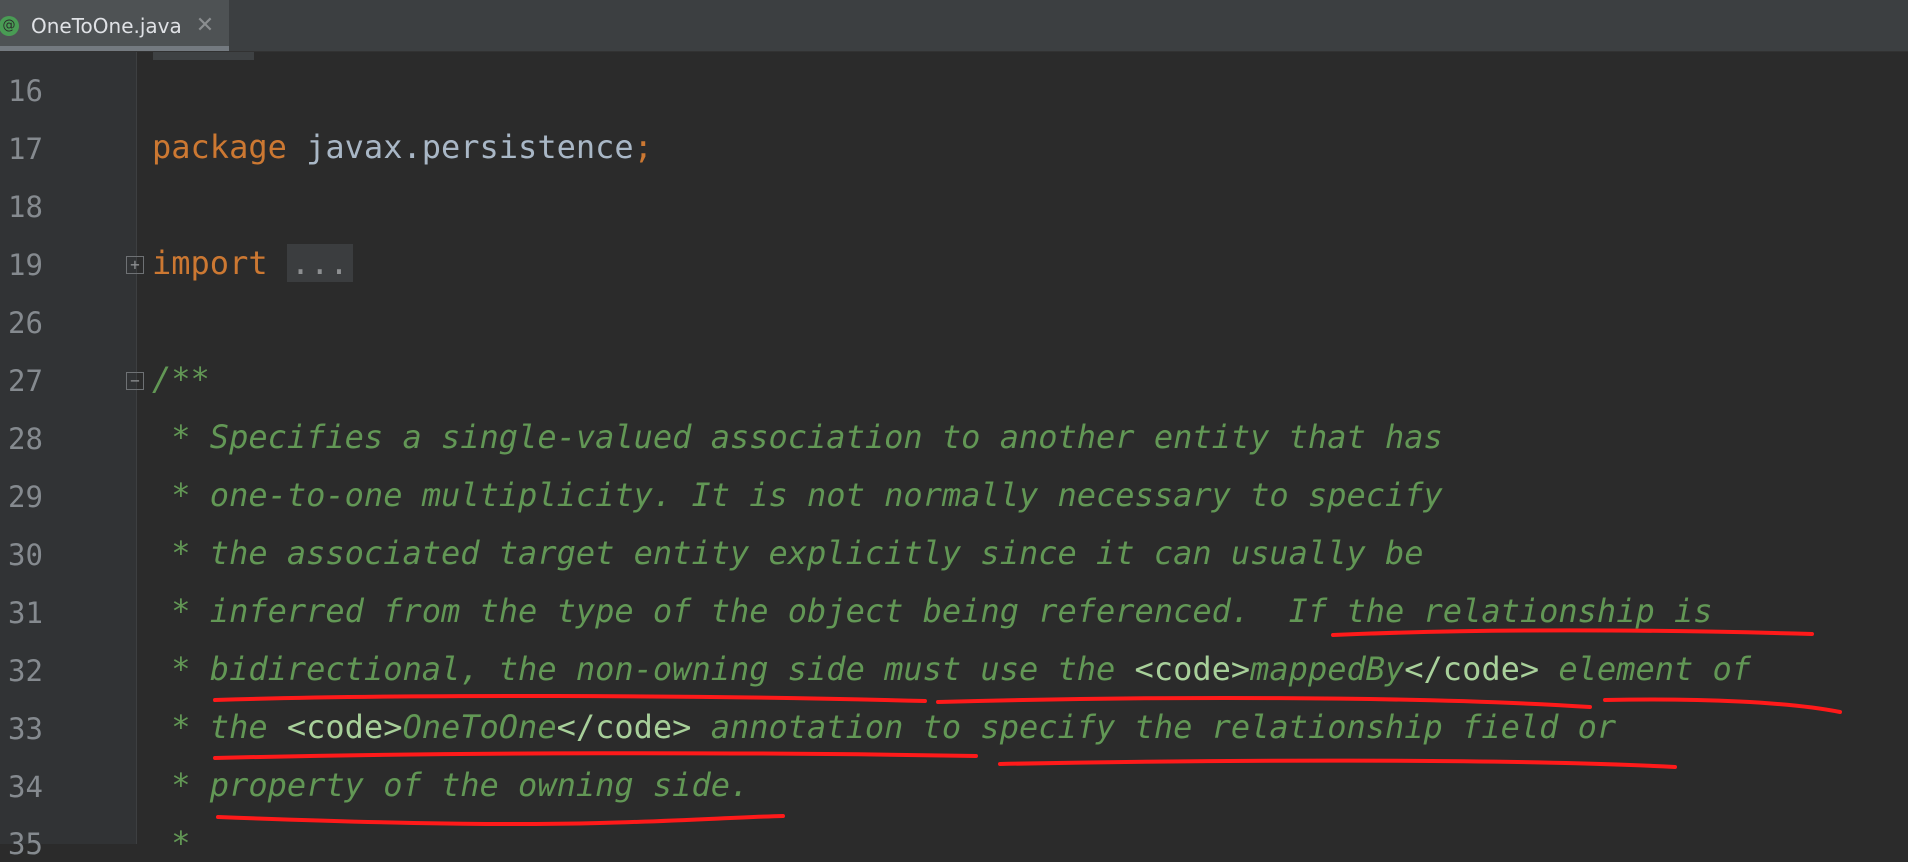 The image size is (1908, 862). I want to click on annotation-file-icon: @, so click(9, 25).